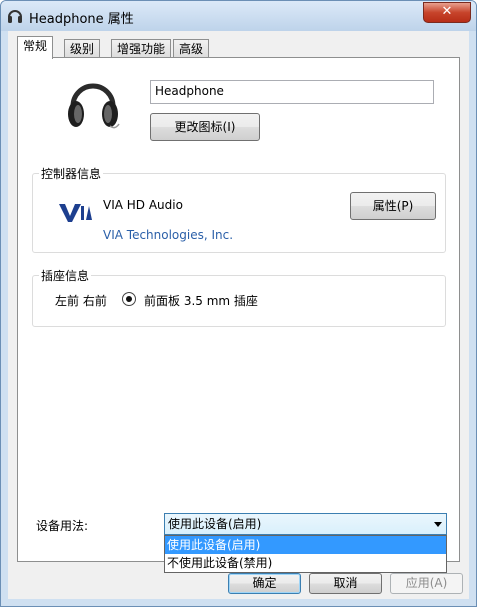 This screenshot has width=477, height=607. What do you see at coordinates (393, 206) in the screenshot?
I see `controller-properties-button: 属性(P)` at bounding box center [393, 206].